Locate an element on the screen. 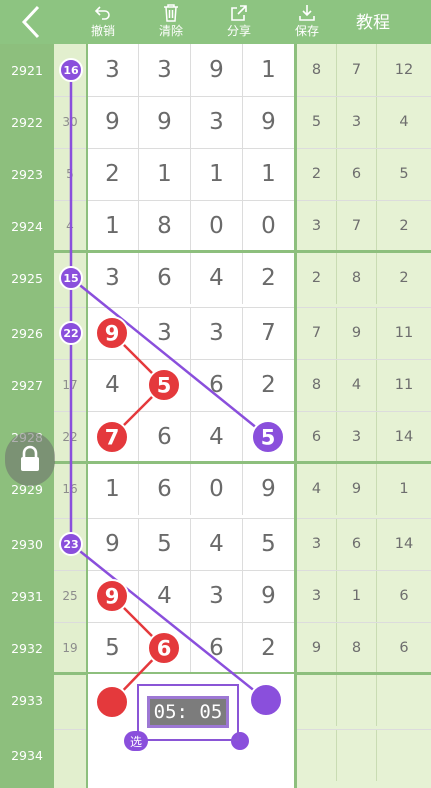  side-marker-purple-label: 23 is located at coordinates (70, 544).